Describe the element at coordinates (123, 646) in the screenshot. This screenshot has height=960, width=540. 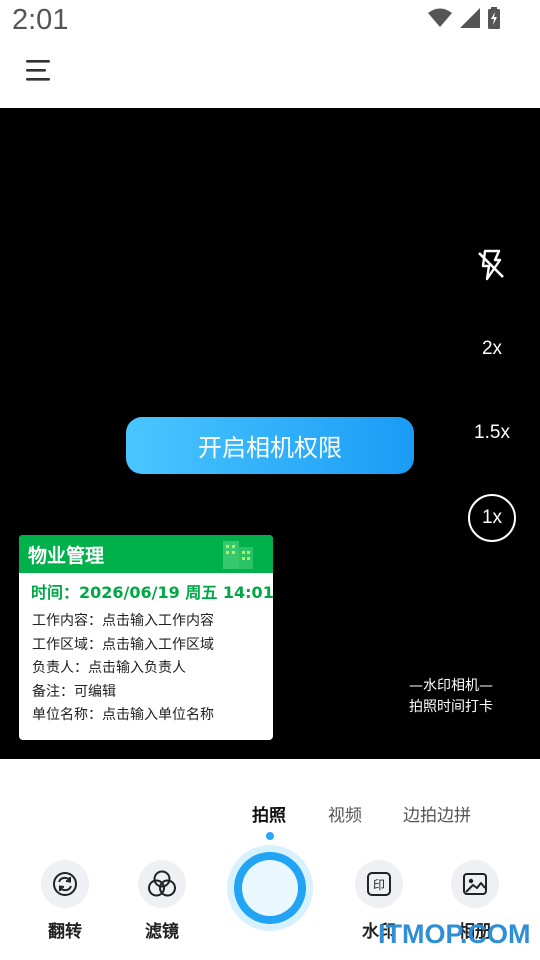
I see `watermark-field-work-area: 工作区域：点击输入工作区域` at that location.